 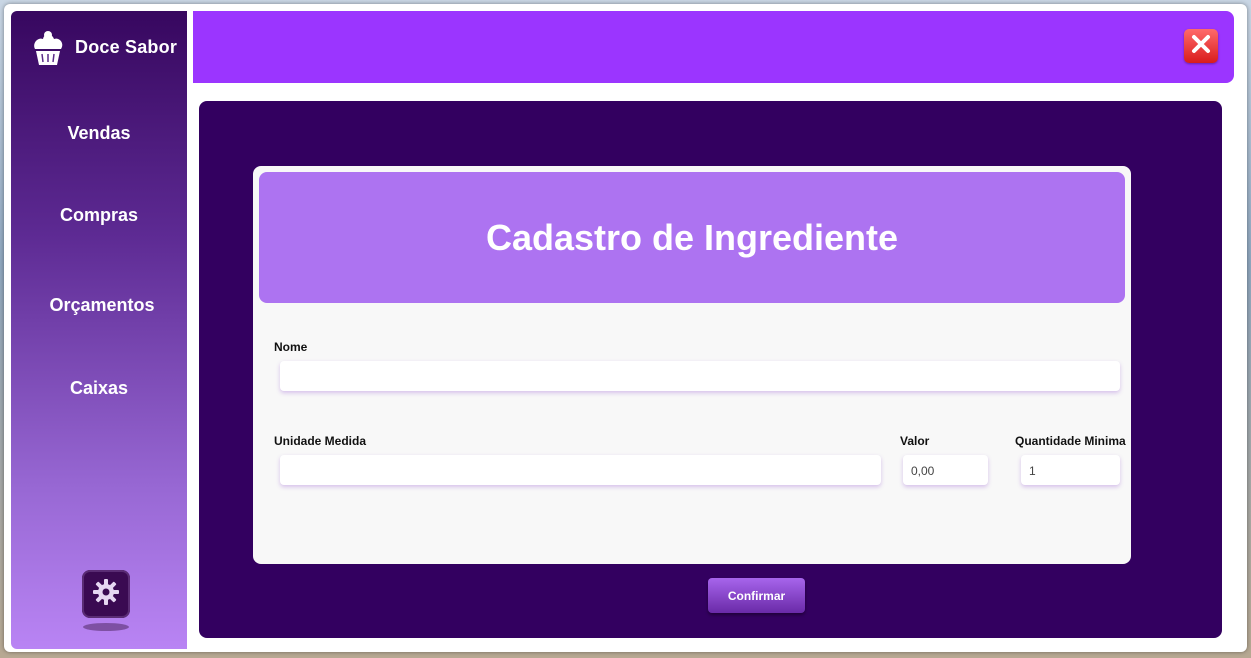 I want to click on form-header: Cadastro de Ingrediente, so click(x=692, y=237).